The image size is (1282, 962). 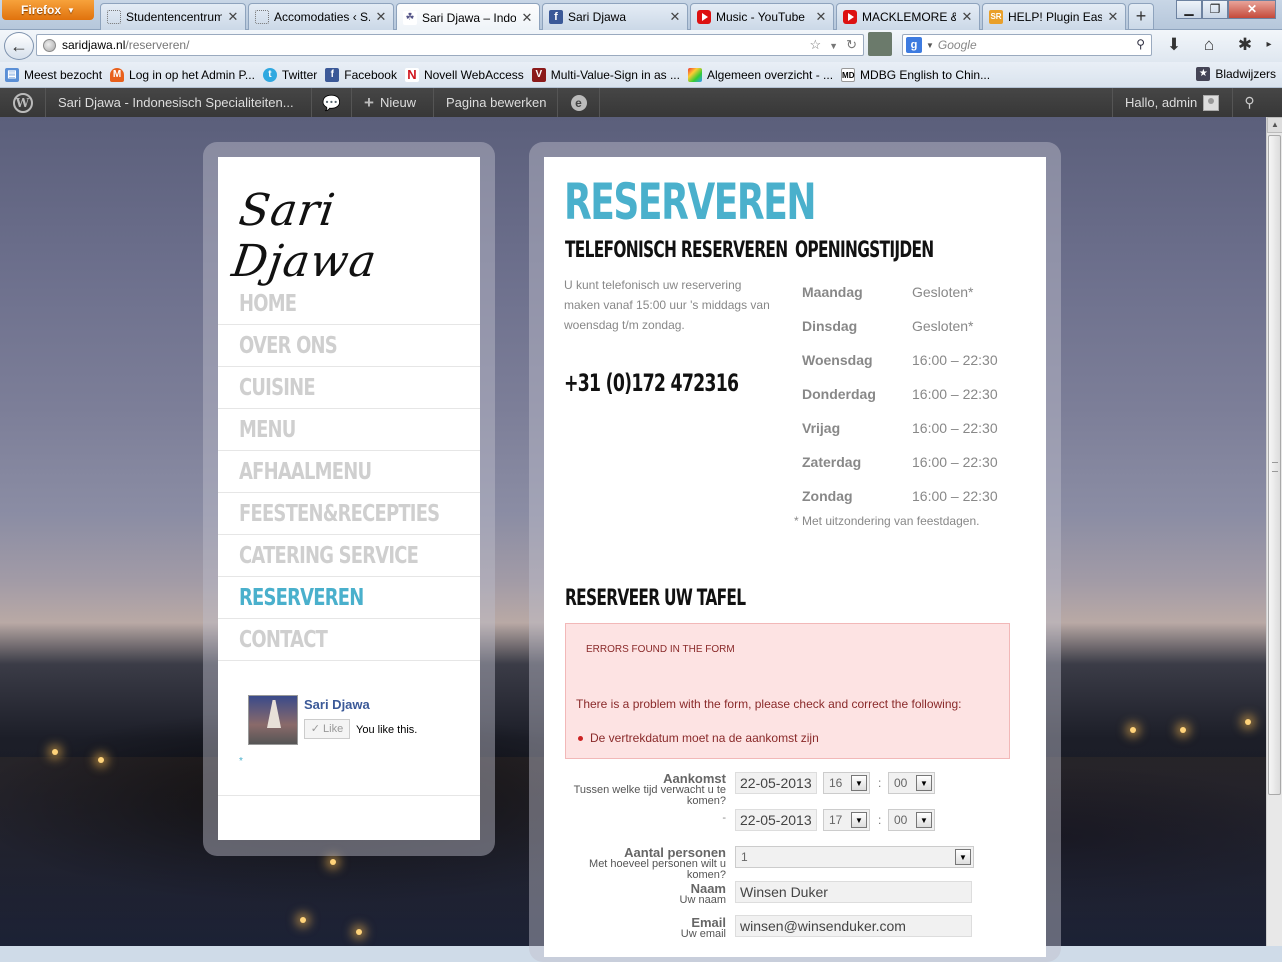 What do you see at coordinates (358, 236) in the screenshot?
I see `site-logo: Sari Djawa` at bounding box center [358, 236].